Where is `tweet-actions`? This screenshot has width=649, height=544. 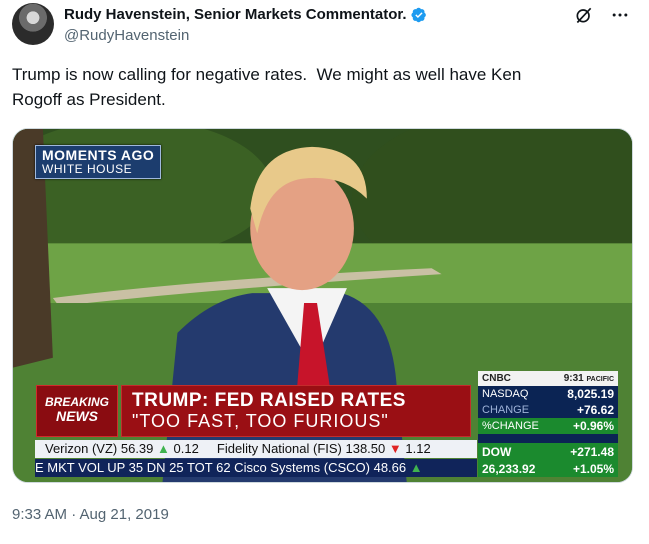 tweet-actions is located at coordinates (602, 15).